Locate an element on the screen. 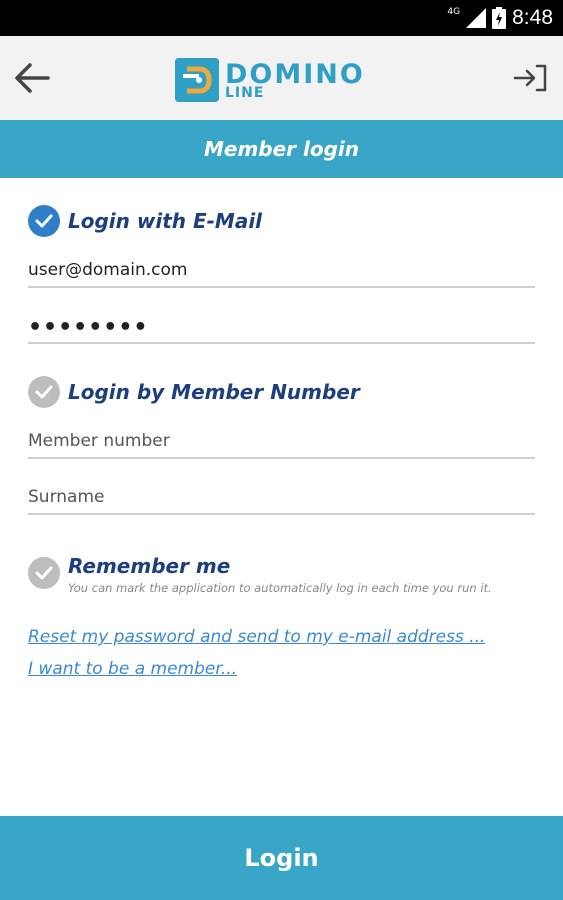 The width and height of the screenshot is (563, 900). clock: 8:48 is located at coordinates (532, 17).